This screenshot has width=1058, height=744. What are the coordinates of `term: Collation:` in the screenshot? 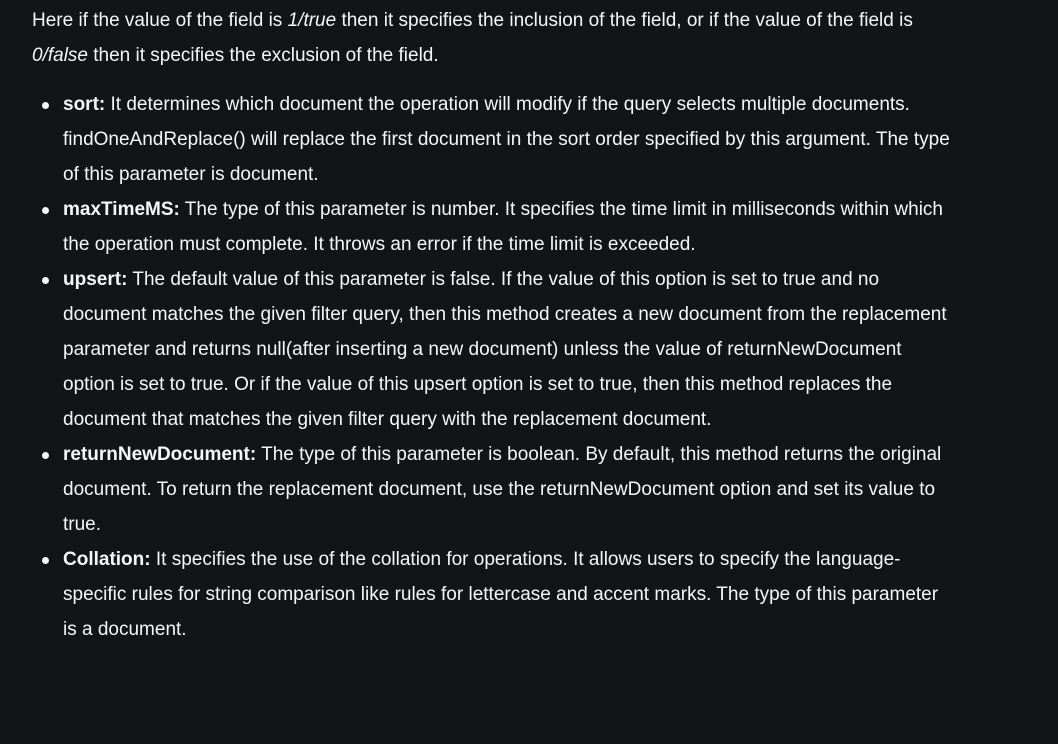 It's located at (107, 559).